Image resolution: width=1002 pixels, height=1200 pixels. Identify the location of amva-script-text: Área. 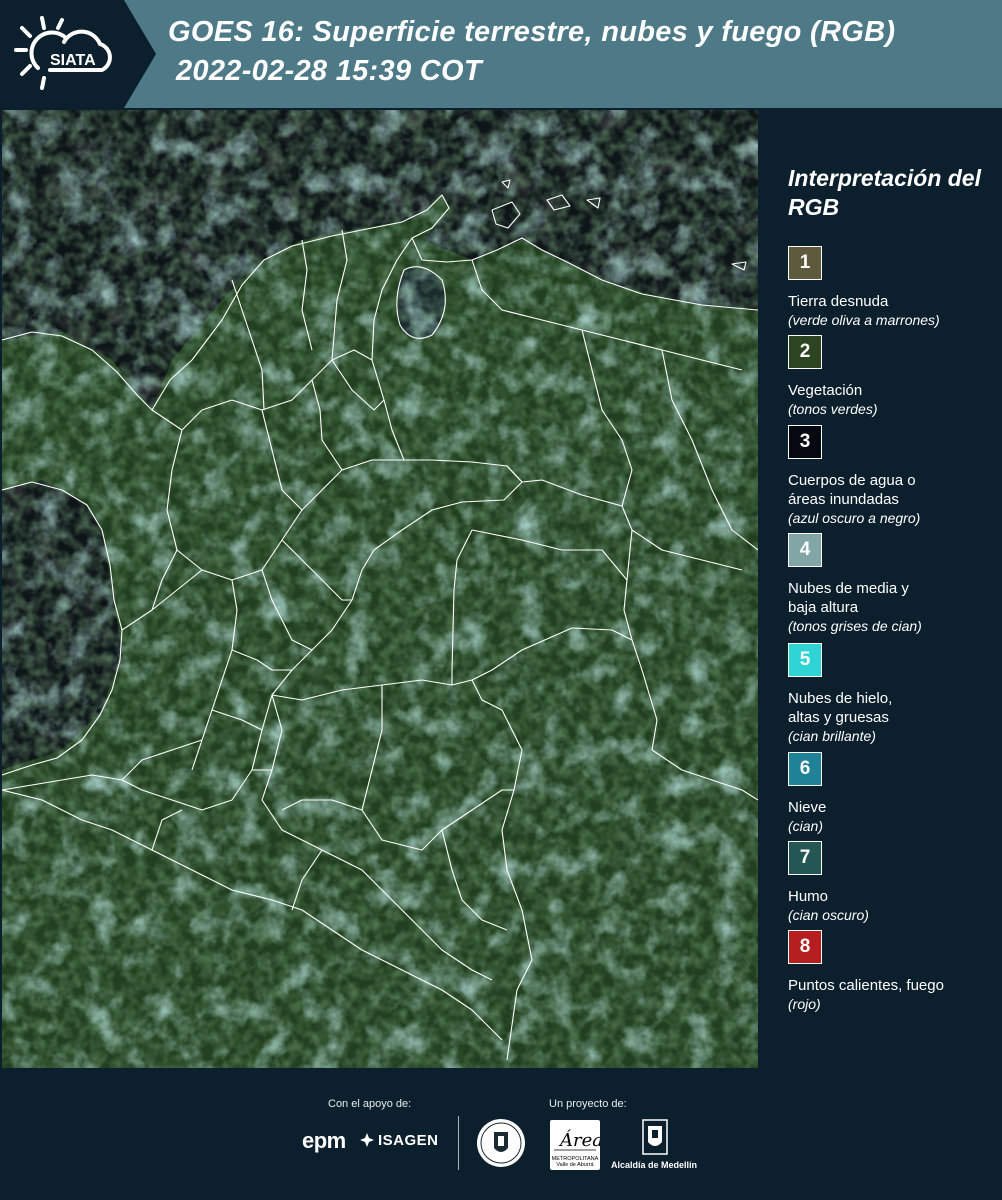
(579, 1139).